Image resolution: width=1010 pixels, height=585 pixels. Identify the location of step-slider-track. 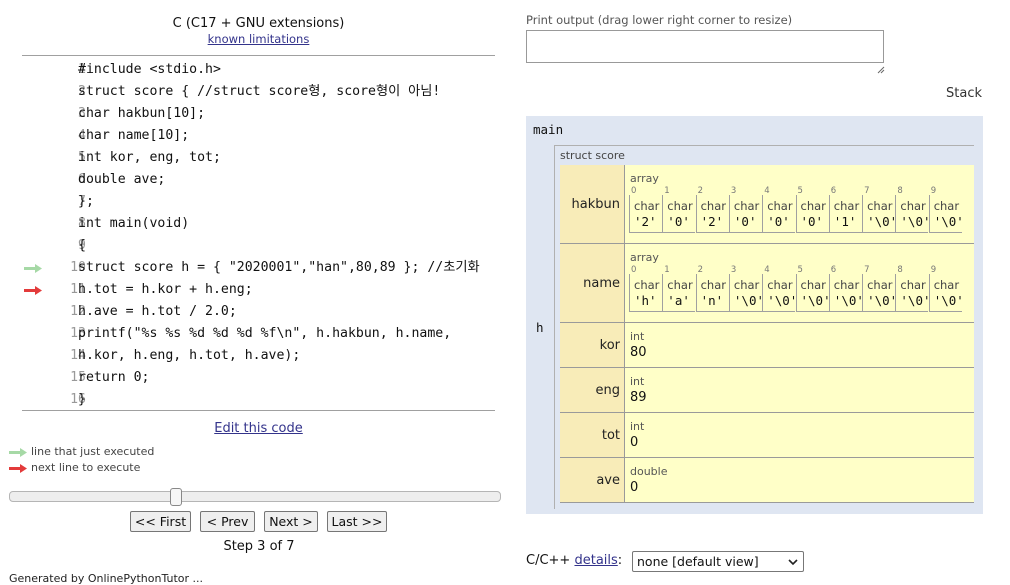
(255, 496).